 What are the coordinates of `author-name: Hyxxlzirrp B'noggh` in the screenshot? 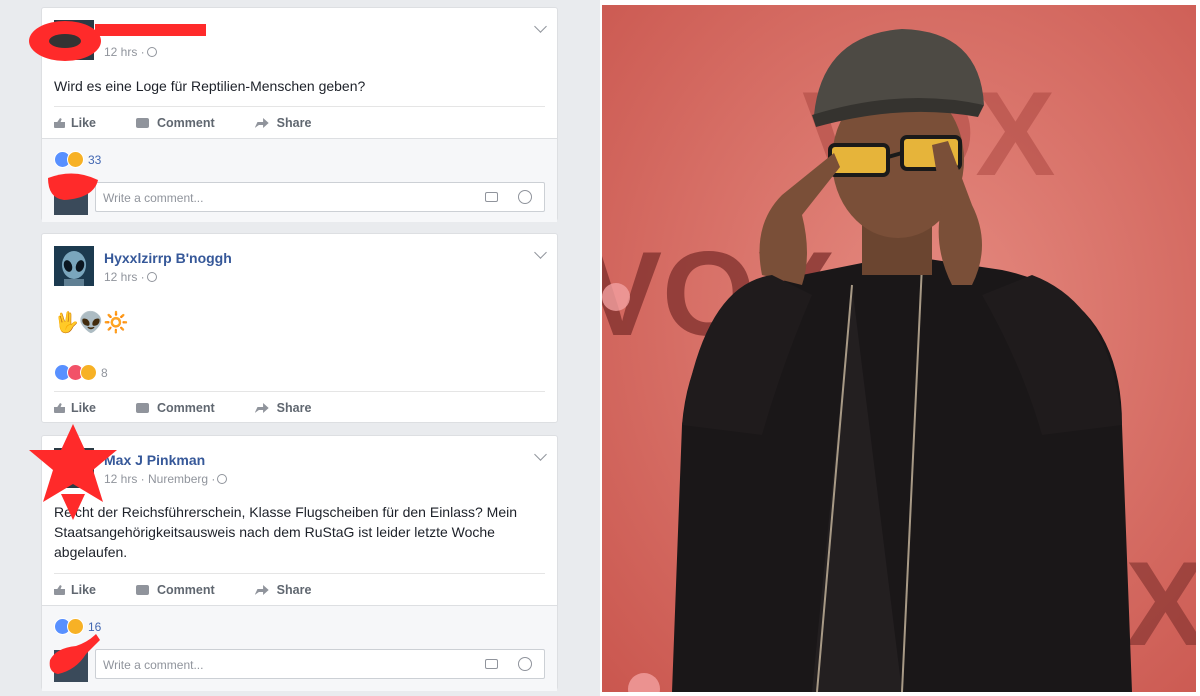 It's located at (168, 258).